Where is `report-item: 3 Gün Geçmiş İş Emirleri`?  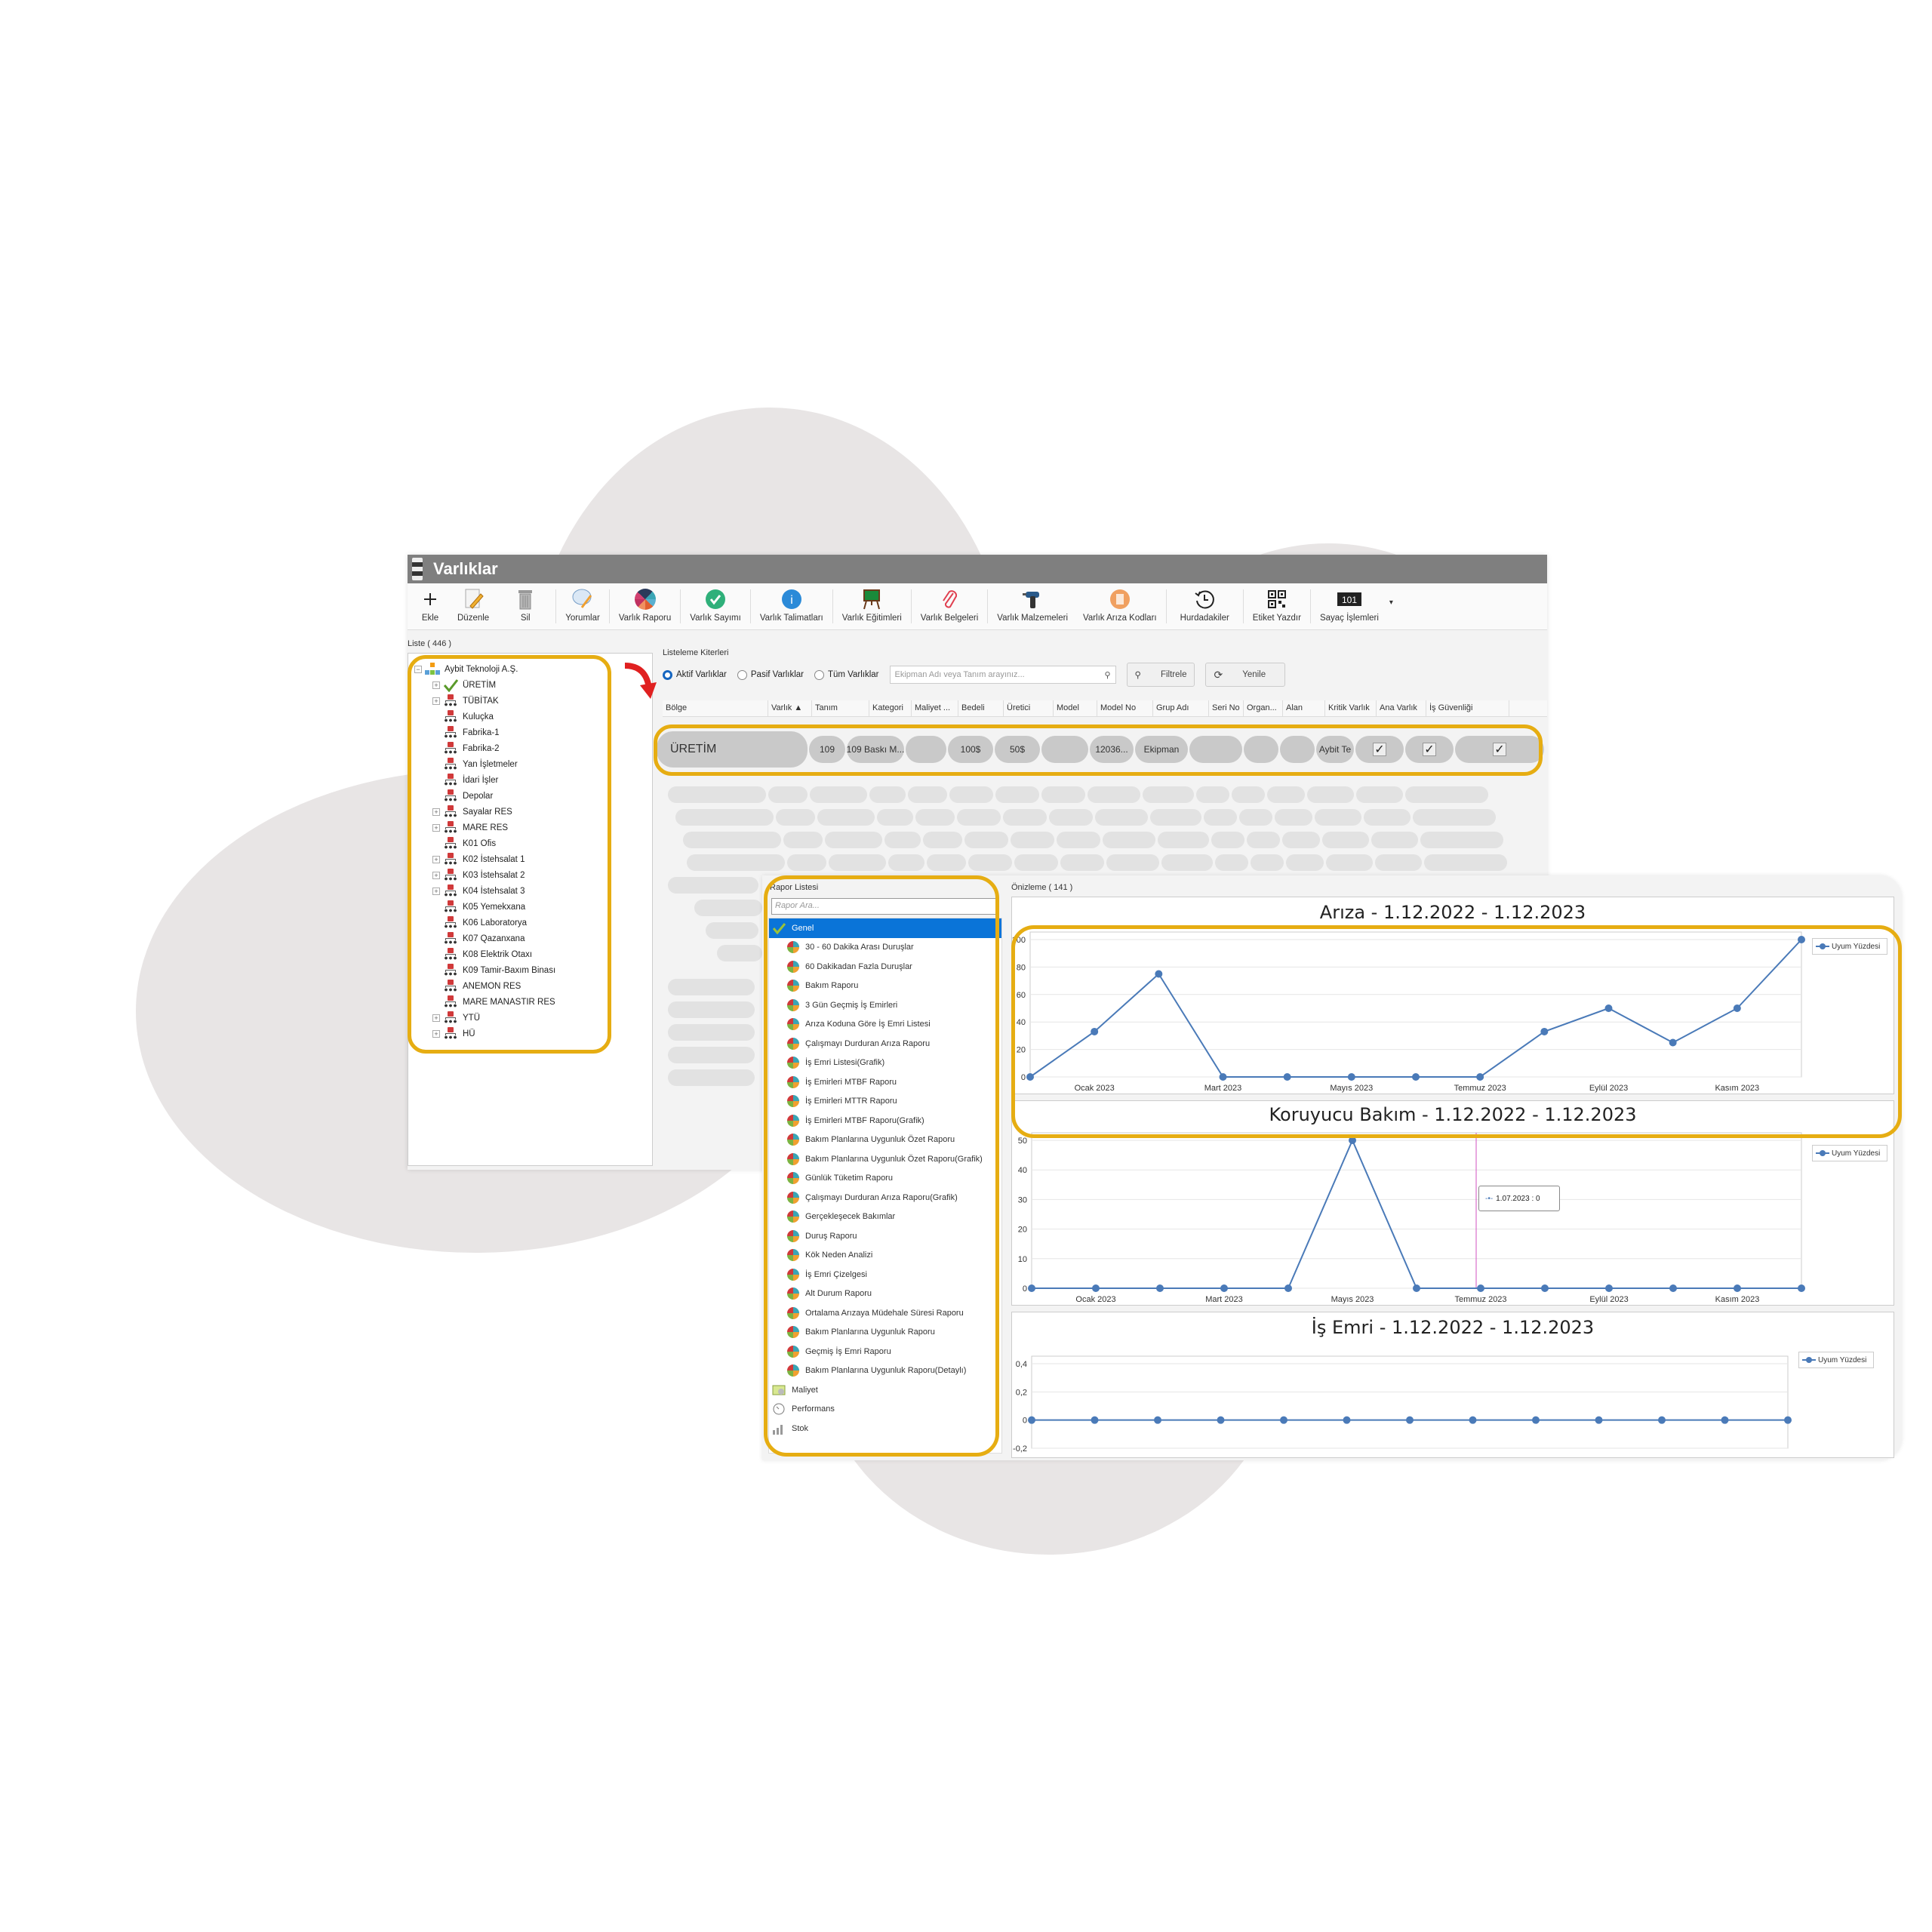 report-item: 3 Gün Geçmiş İş Emirleri is located at coordinates (885, 1005).